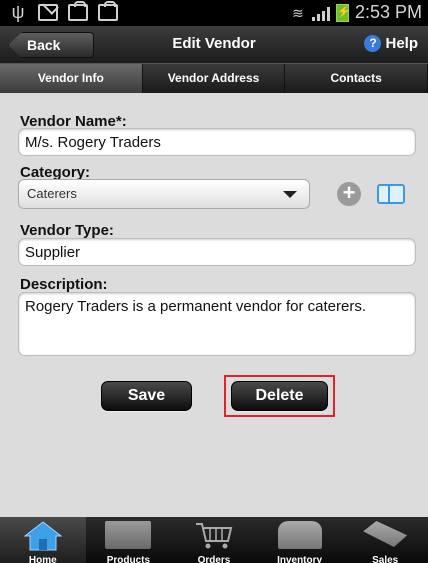 The height and width of the screenshot is (563, 428). What do you see at coordinates (373, 43) in the screenshot?
I see `help-icon: ?` at bounding box center [373, 43].